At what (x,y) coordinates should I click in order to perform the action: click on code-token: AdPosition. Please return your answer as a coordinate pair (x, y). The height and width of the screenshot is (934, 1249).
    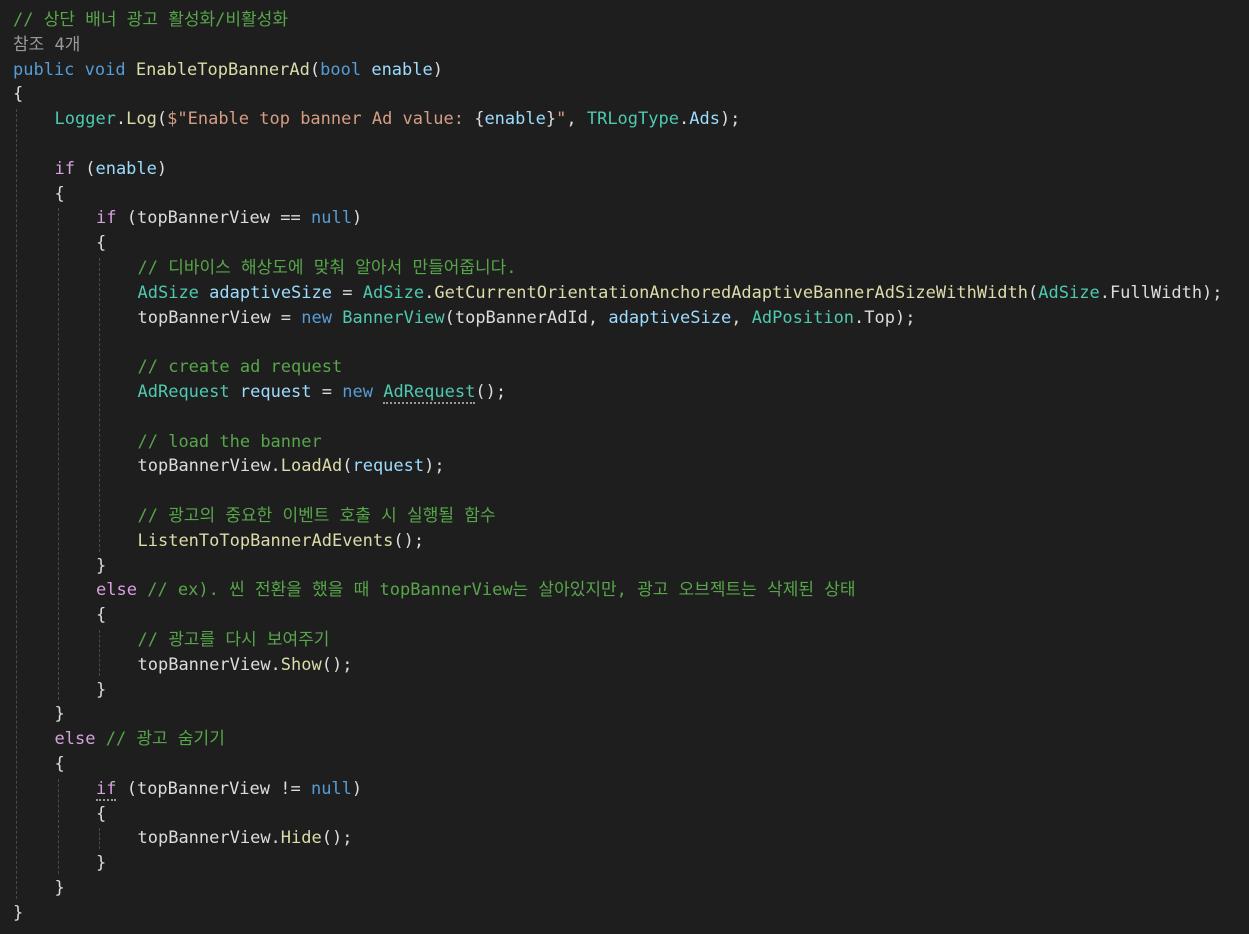
    Looking at the image, I should click on (803, 317).